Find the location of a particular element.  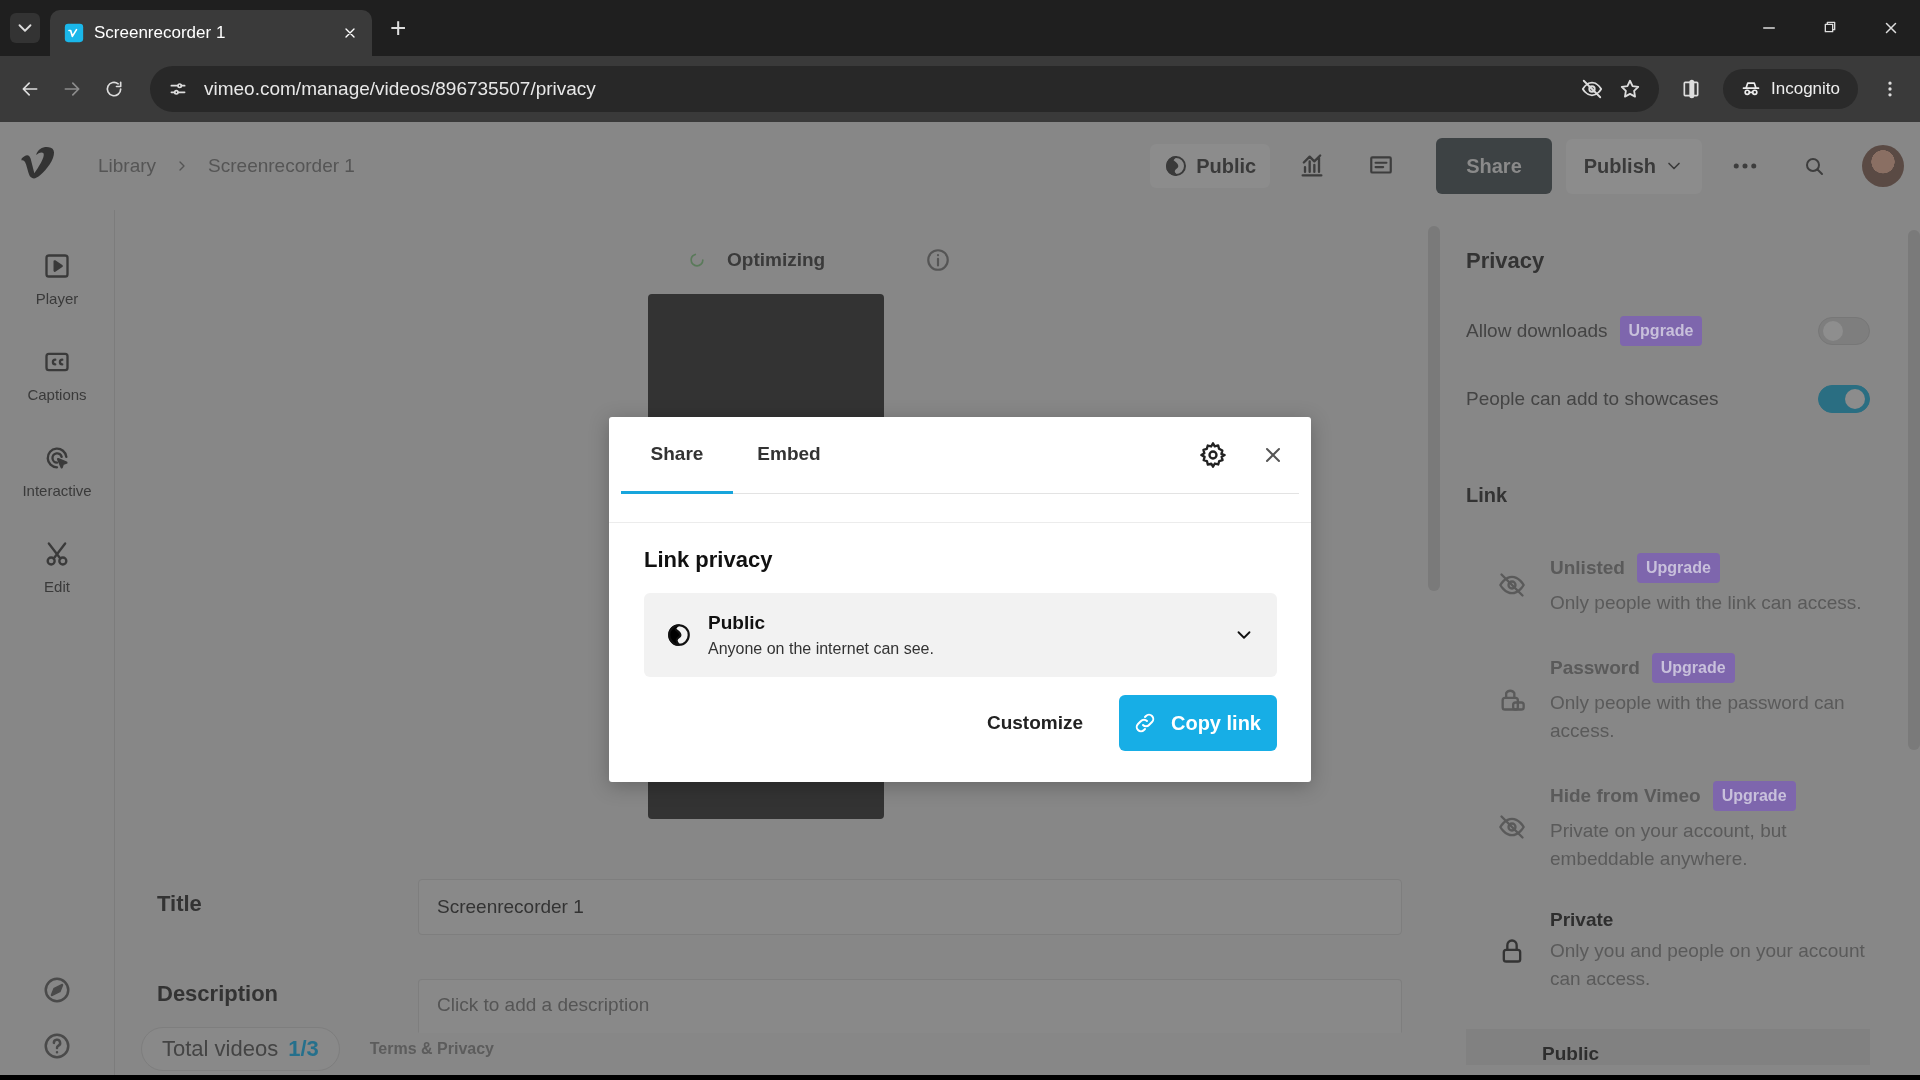

browser-tab: Screenrecorder 1 is located at coordinates (211, 33).